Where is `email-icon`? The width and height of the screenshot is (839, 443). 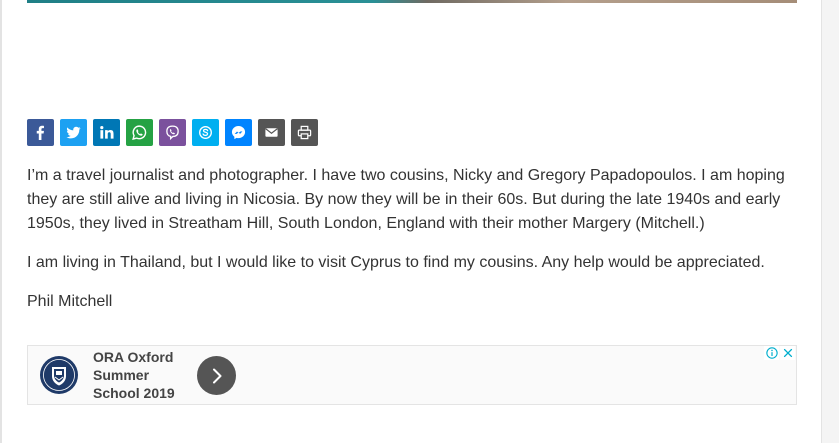
email-icon is located at coordinates (271, 132).